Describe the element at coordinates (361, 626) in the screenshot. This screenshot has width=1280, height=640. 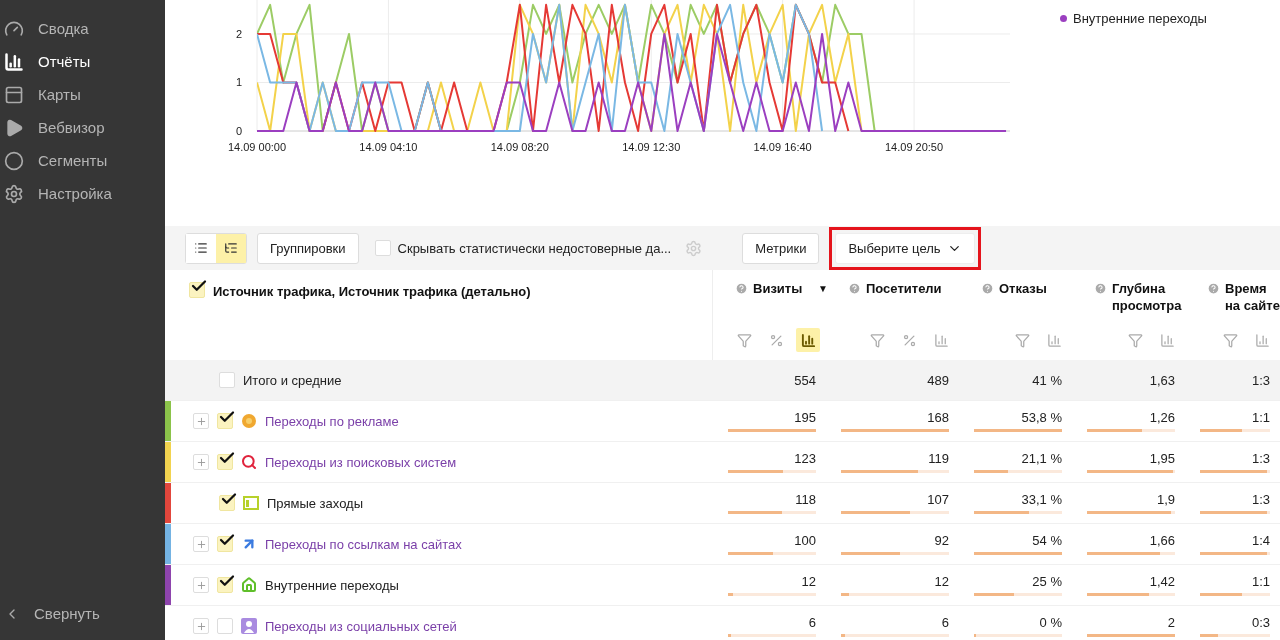
I see `row-link: Переходы из социальных сетей` at that location.